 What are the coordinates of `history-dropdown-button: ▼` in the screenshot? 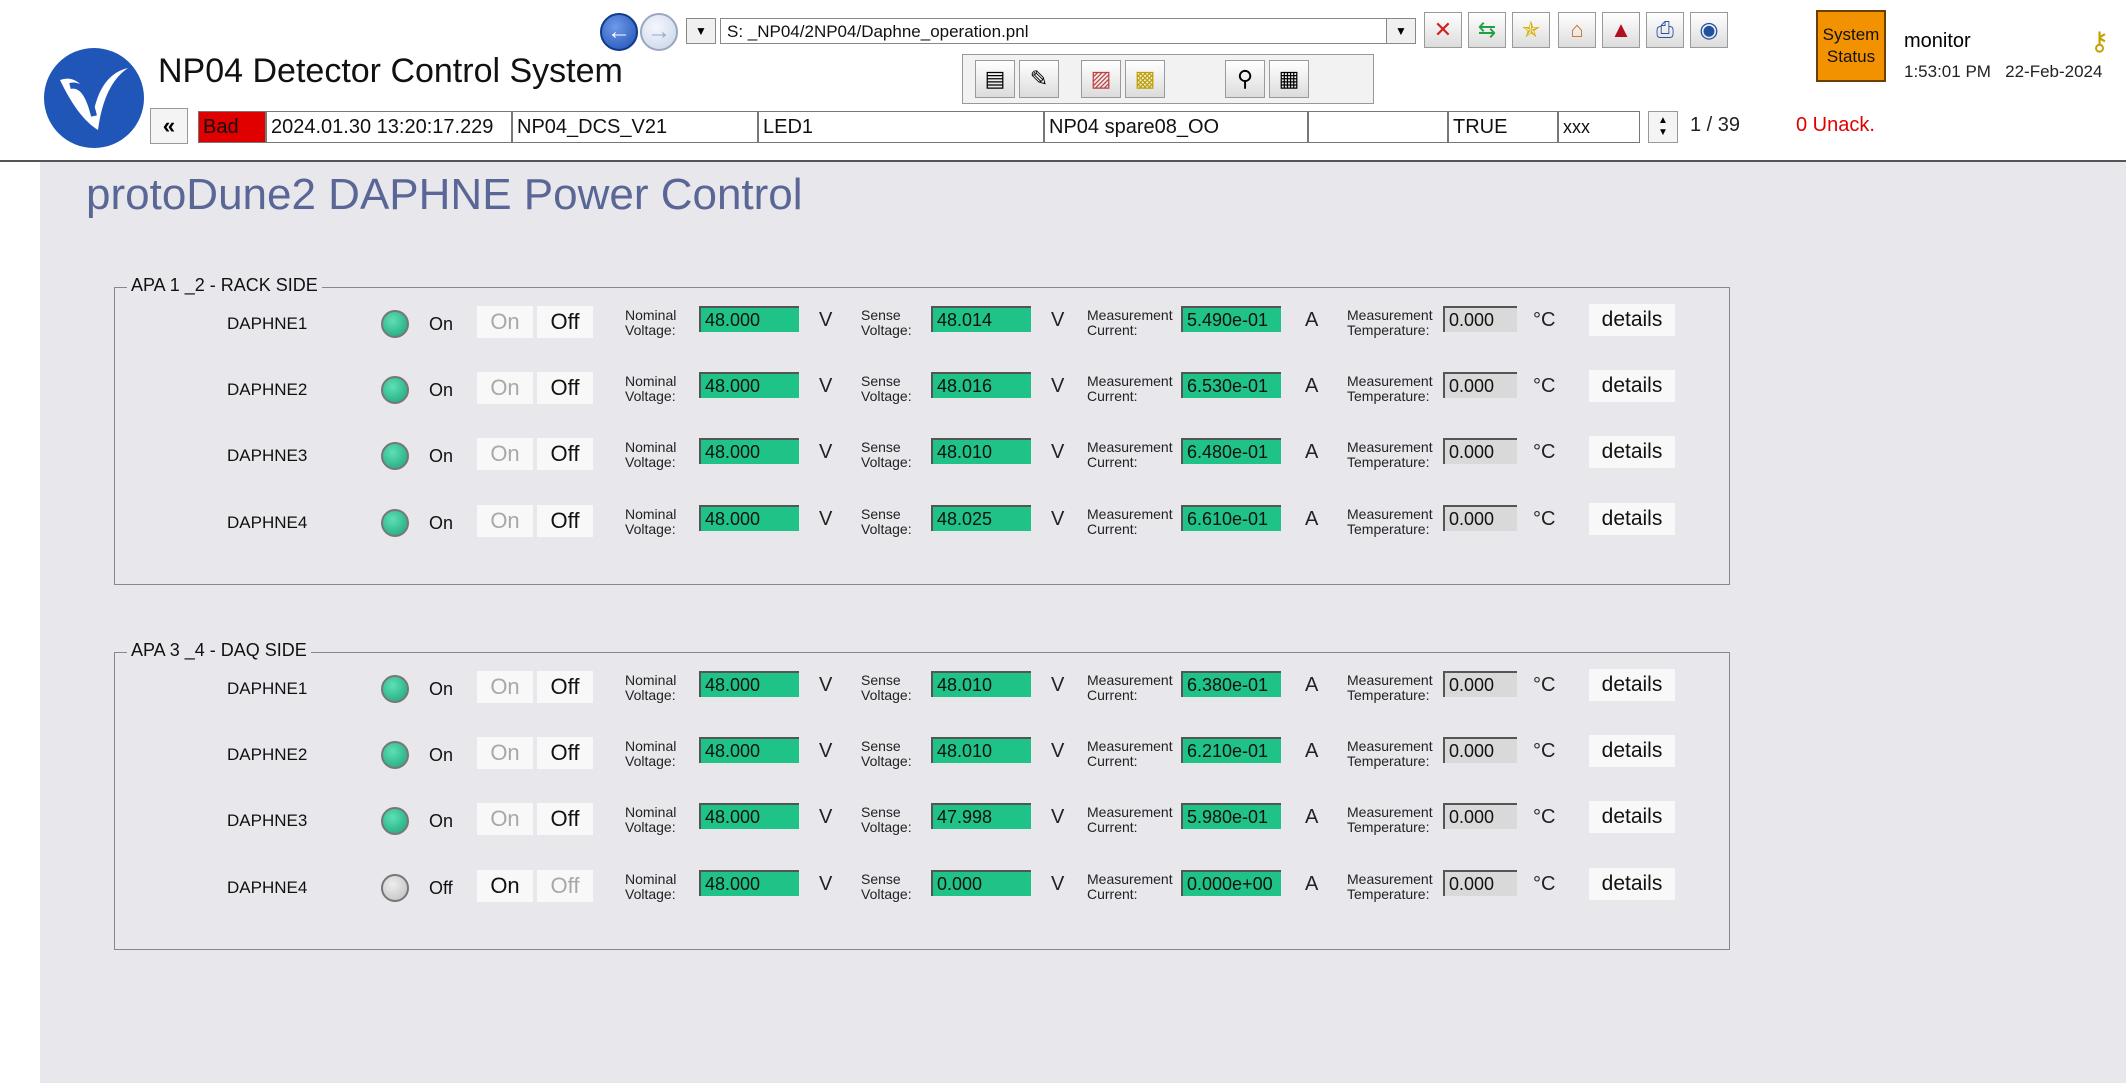 It's located at (701, 31).